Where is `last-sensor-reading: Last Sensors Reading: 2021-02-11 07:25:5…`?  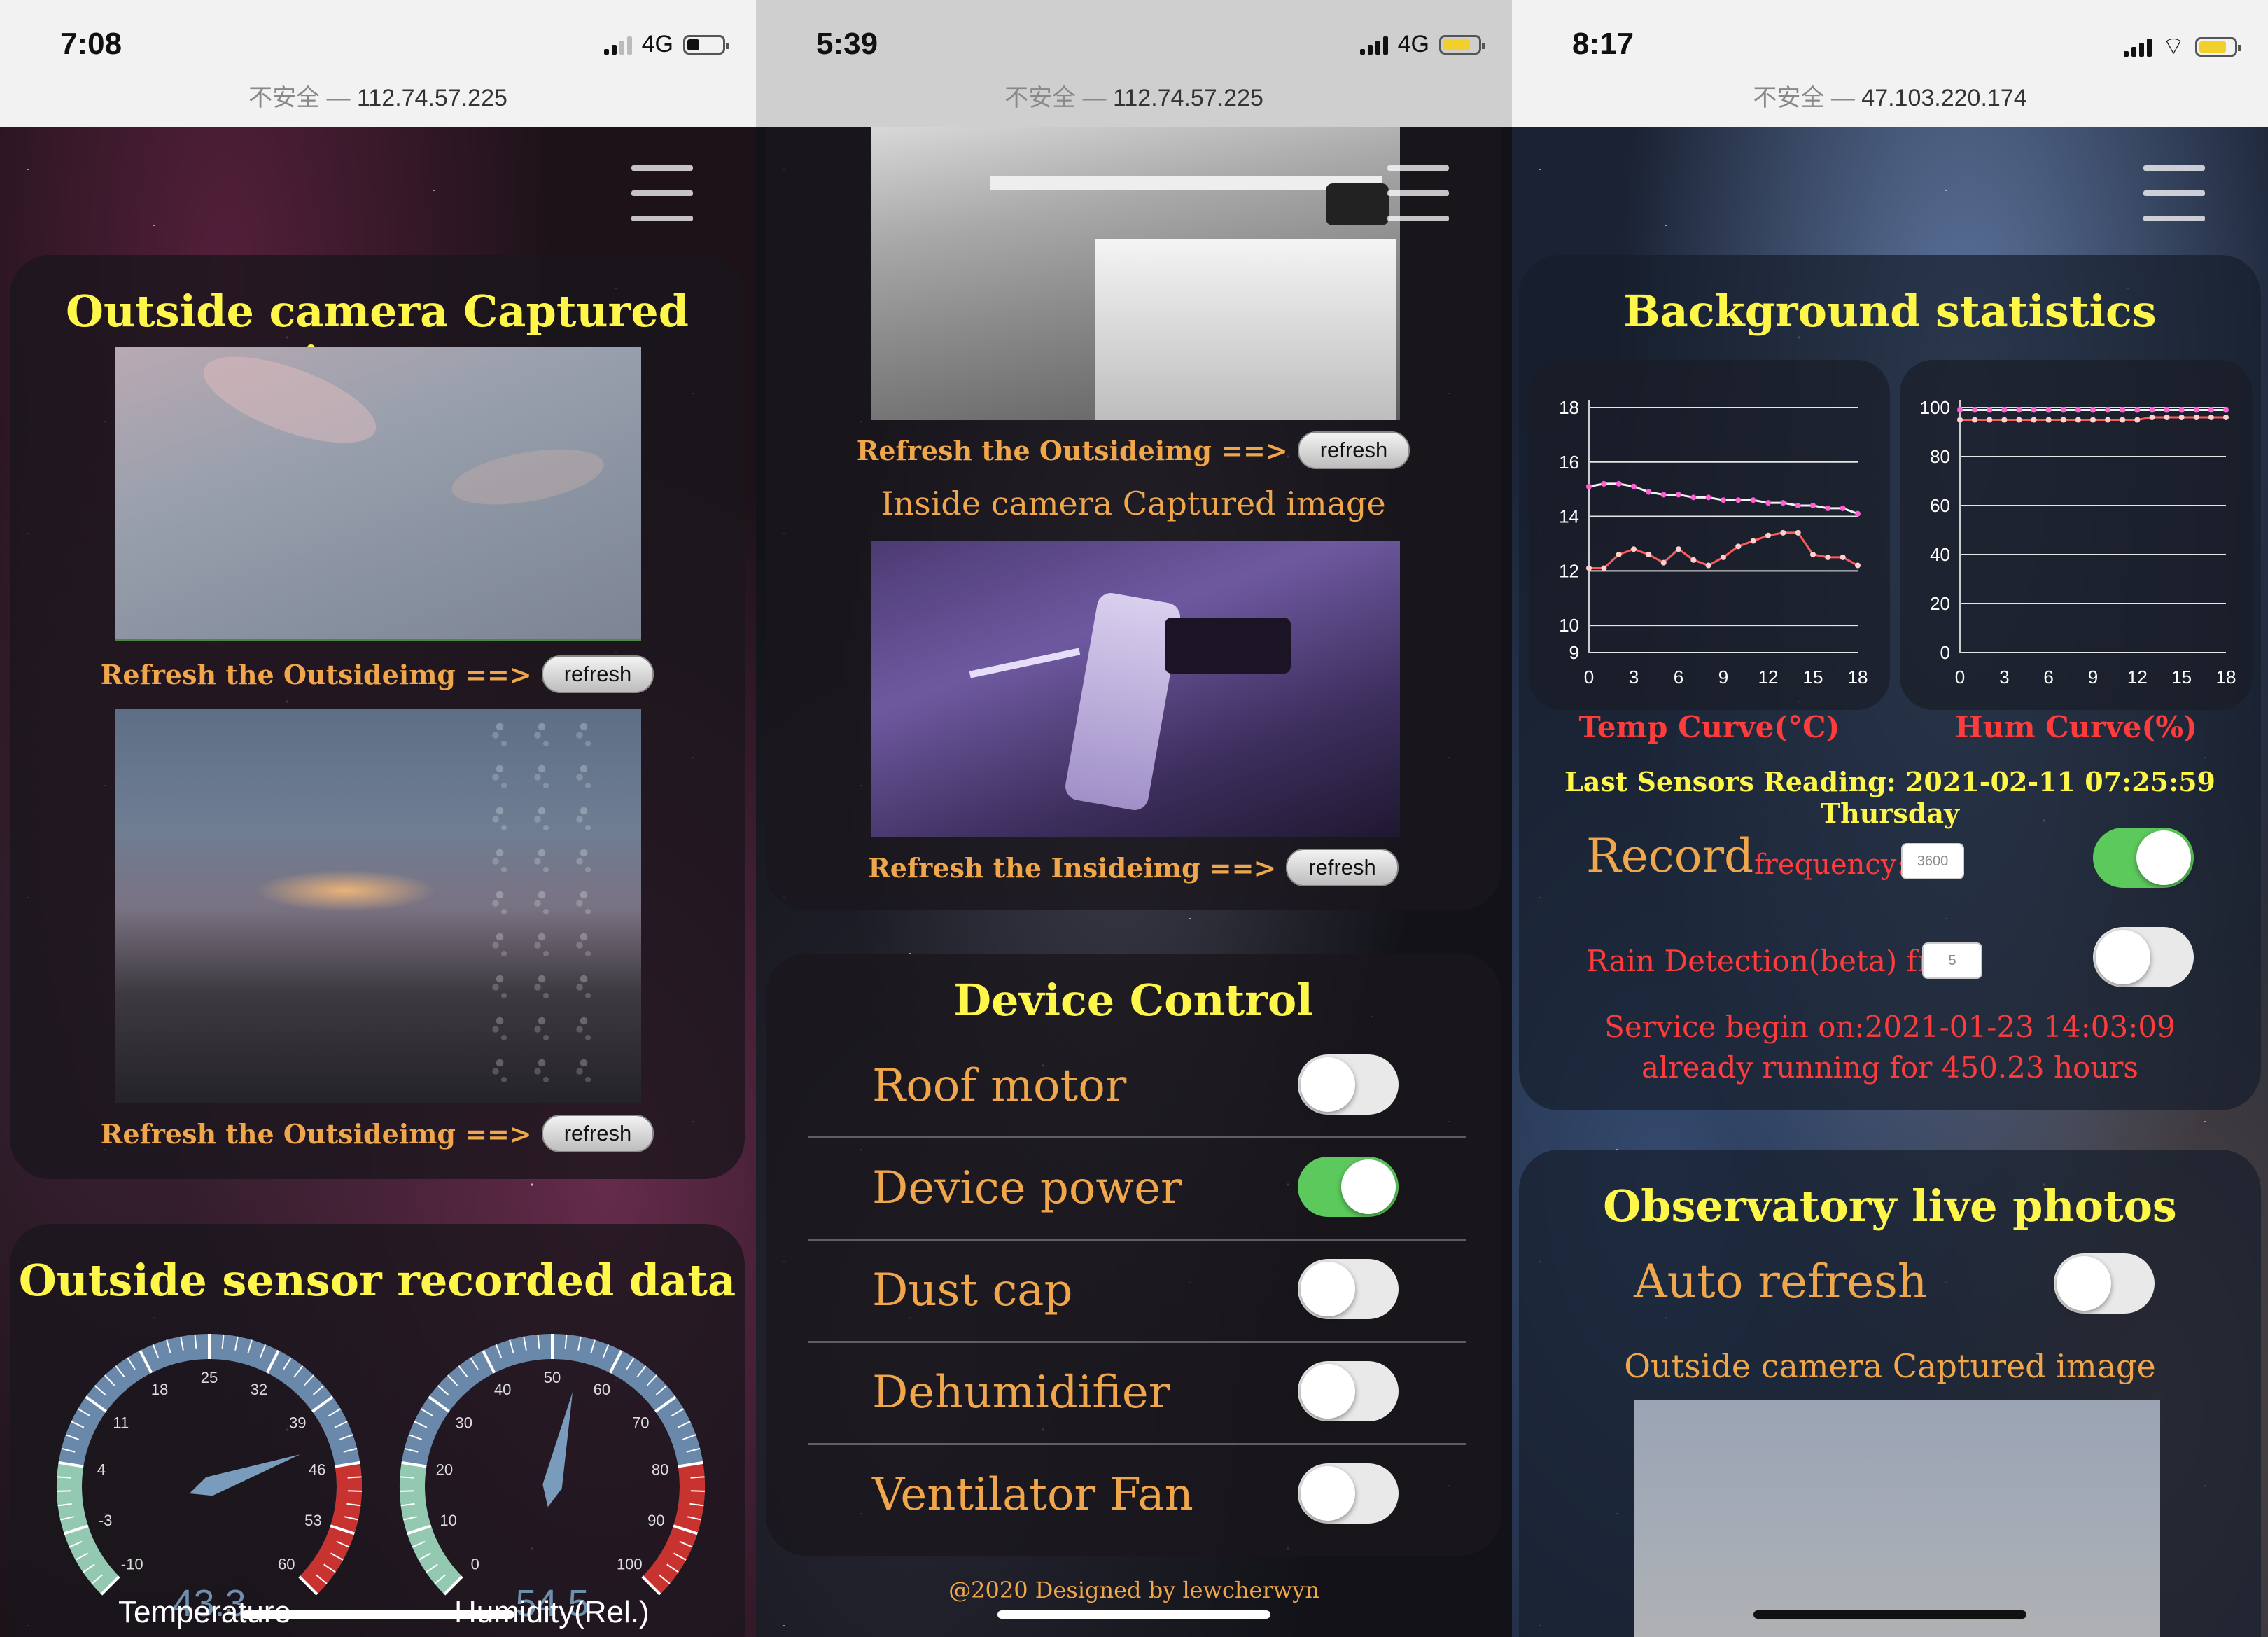 last-sensor-reading: Last Sensors Reading: 2021-02-11 07:25:5… is located at coordinates (1890, 797).